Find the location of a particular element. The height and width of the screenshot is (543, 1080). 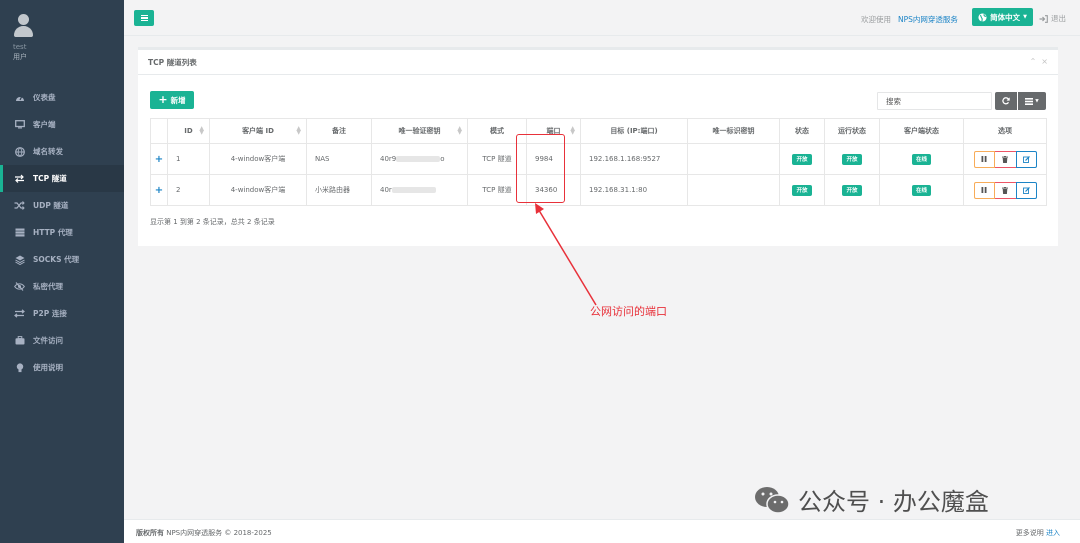

logout-link: 退出 is located at coordinates (1052, 18).